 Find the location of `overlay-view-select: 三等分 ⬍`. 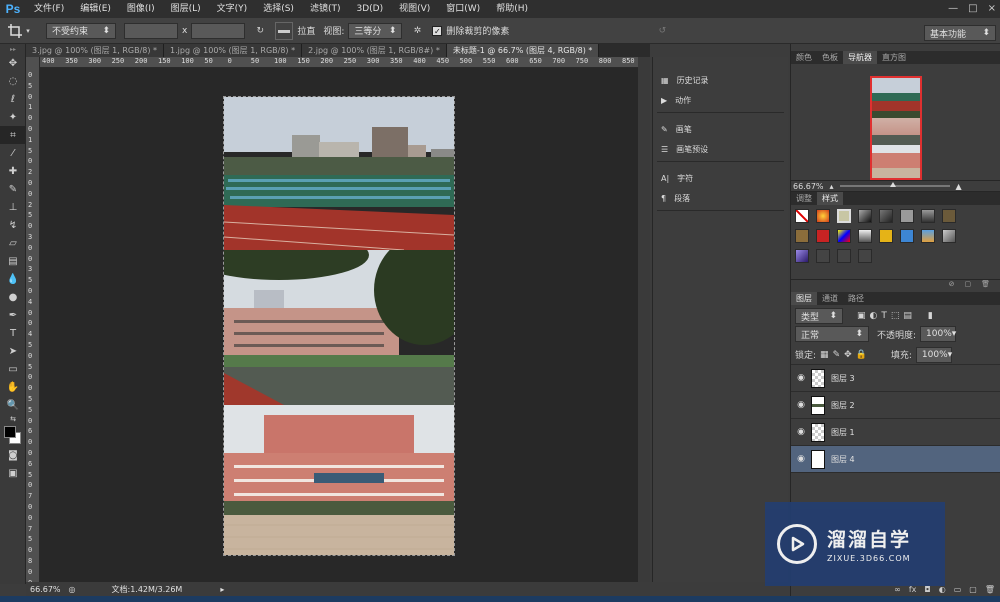

overlay-view-select: 三等分 ⬍ is located at coordinates (375, 30).